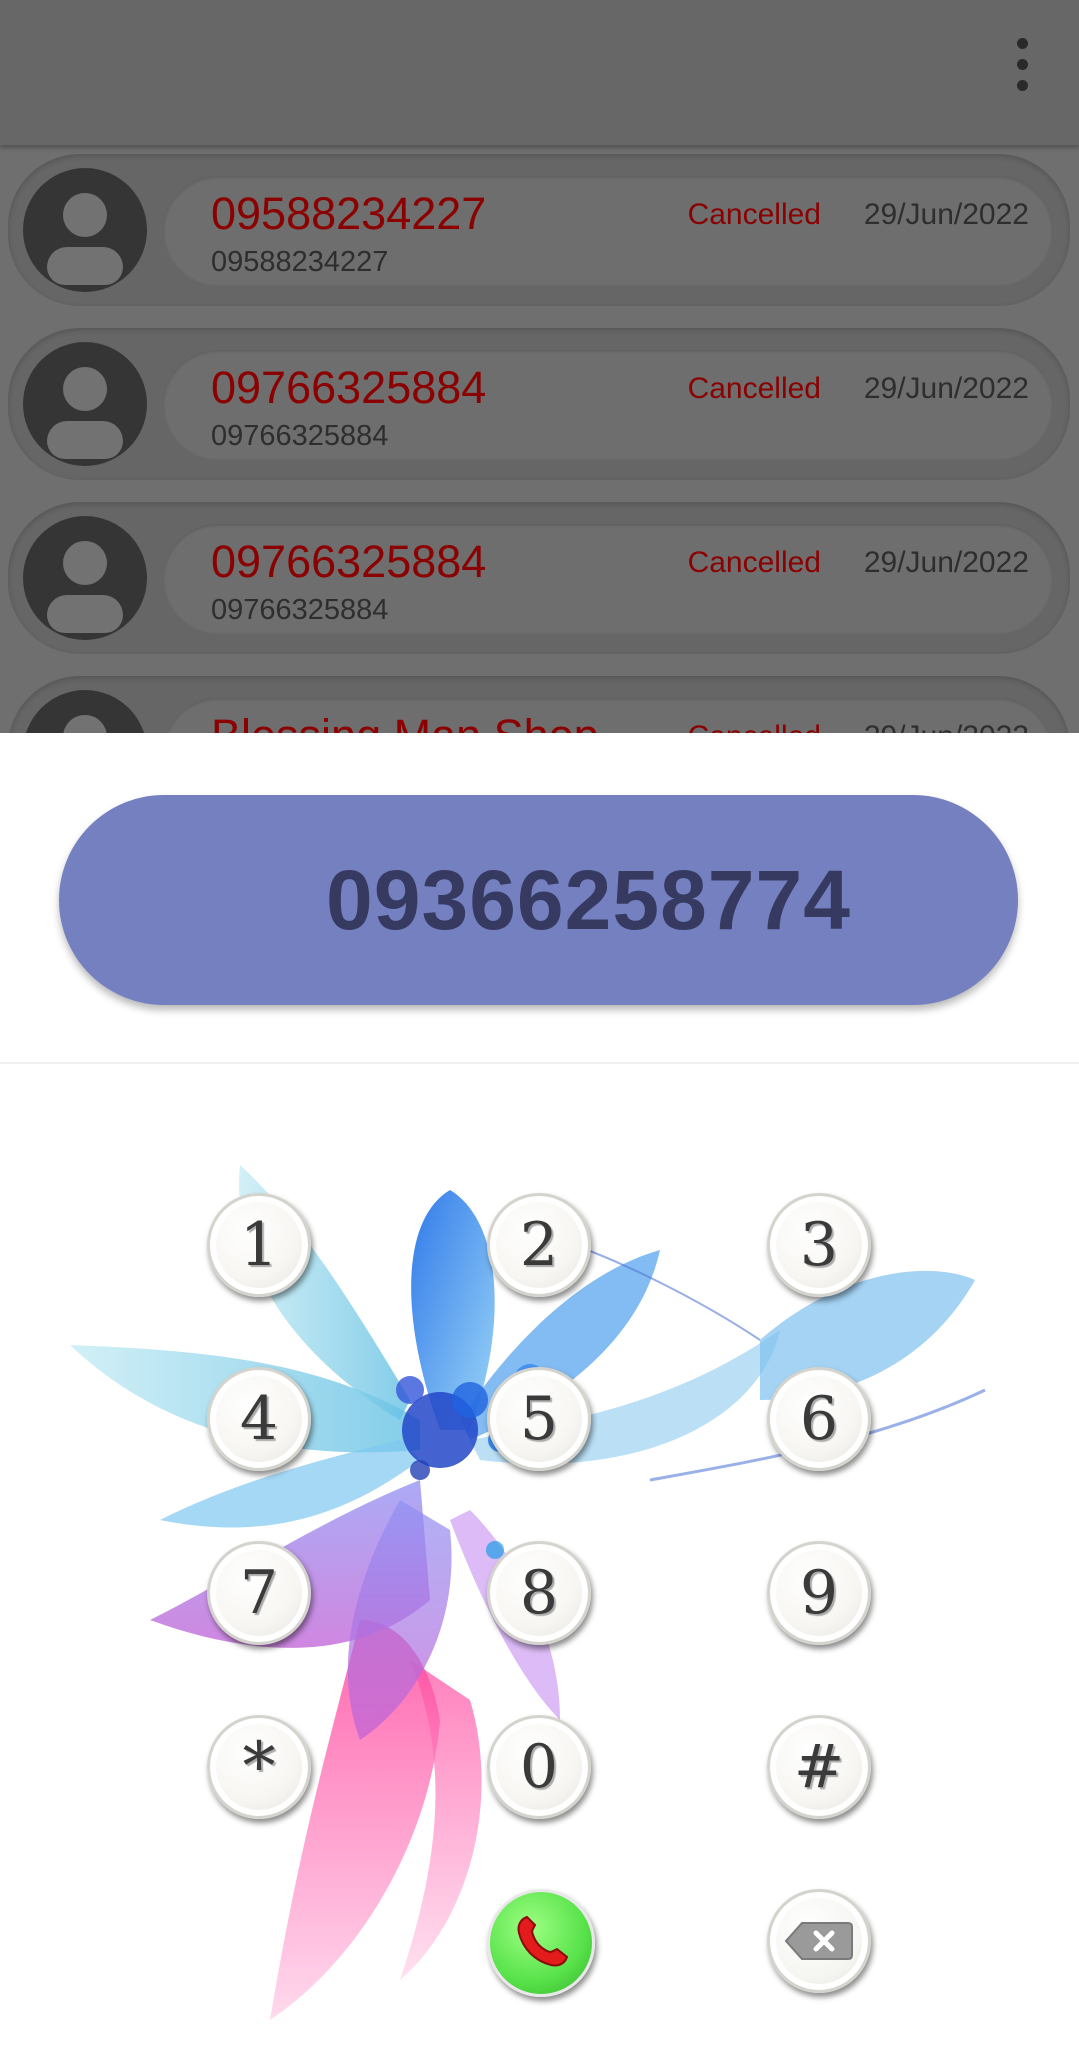 The width and height of the screenshot is (1079, 2069). Describe the element at coordinates (259, 1767) in the screenshot. I see `keypad-key-star: *` at that location.